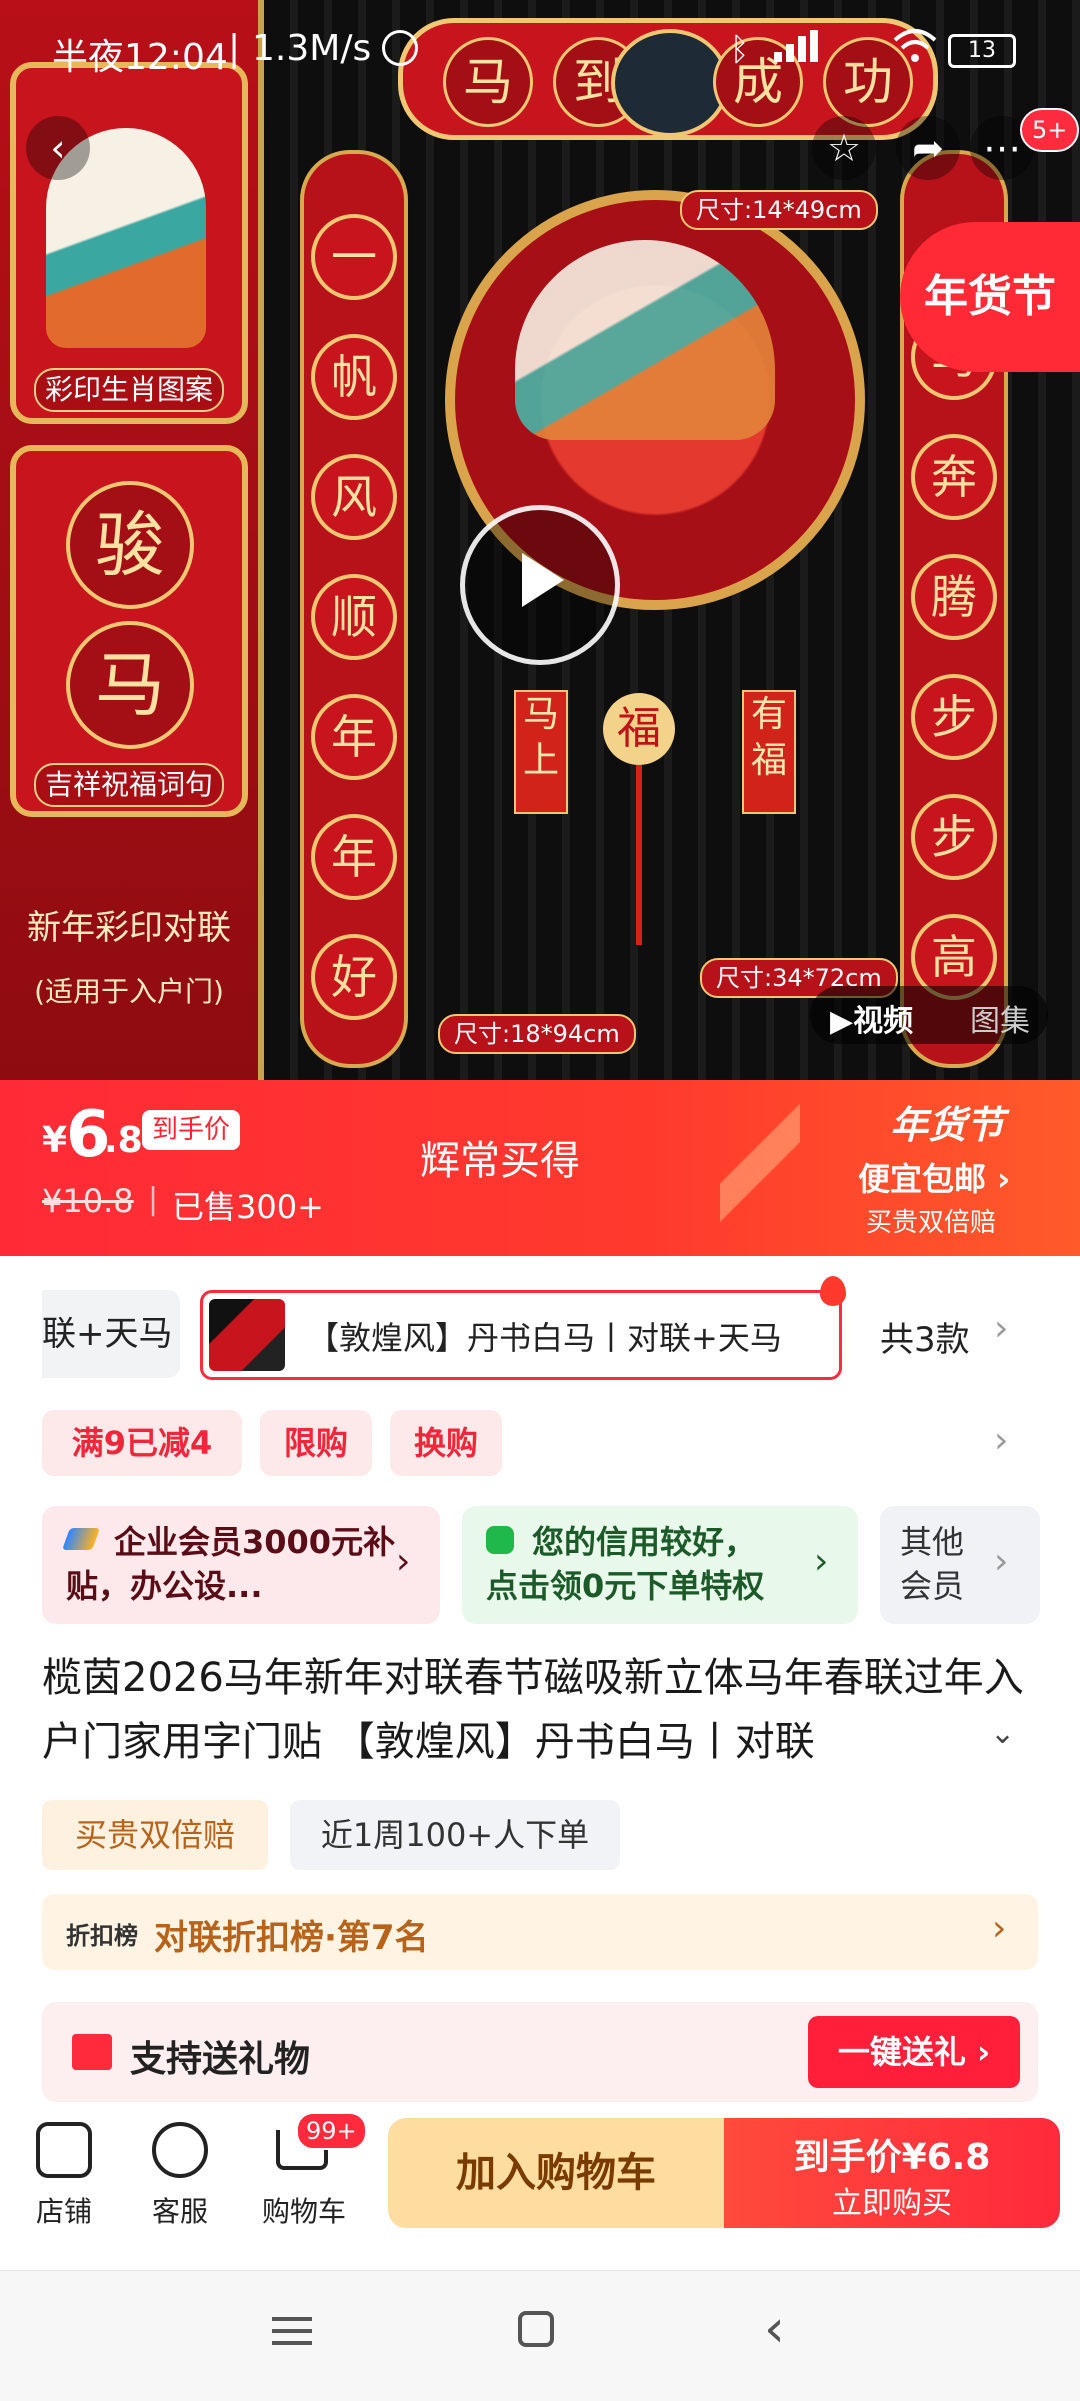 Image resolution: width=1080 pixels, height=2401 pixels. Describe the element at coordinates (247, 1335) in the screenshot. I see `sku-thumbnail` at that location.